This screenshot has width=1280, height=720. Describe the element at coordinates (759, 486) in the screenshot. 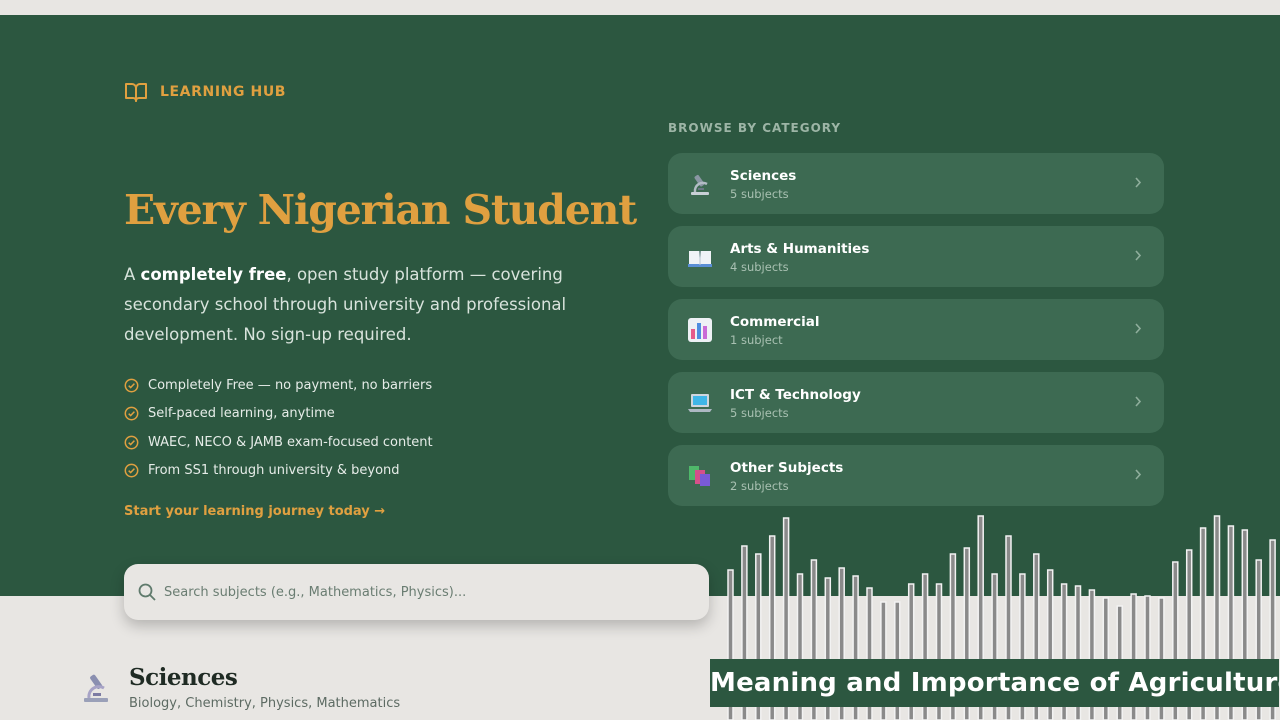

I see `category-count: 2 subjects` at that location.